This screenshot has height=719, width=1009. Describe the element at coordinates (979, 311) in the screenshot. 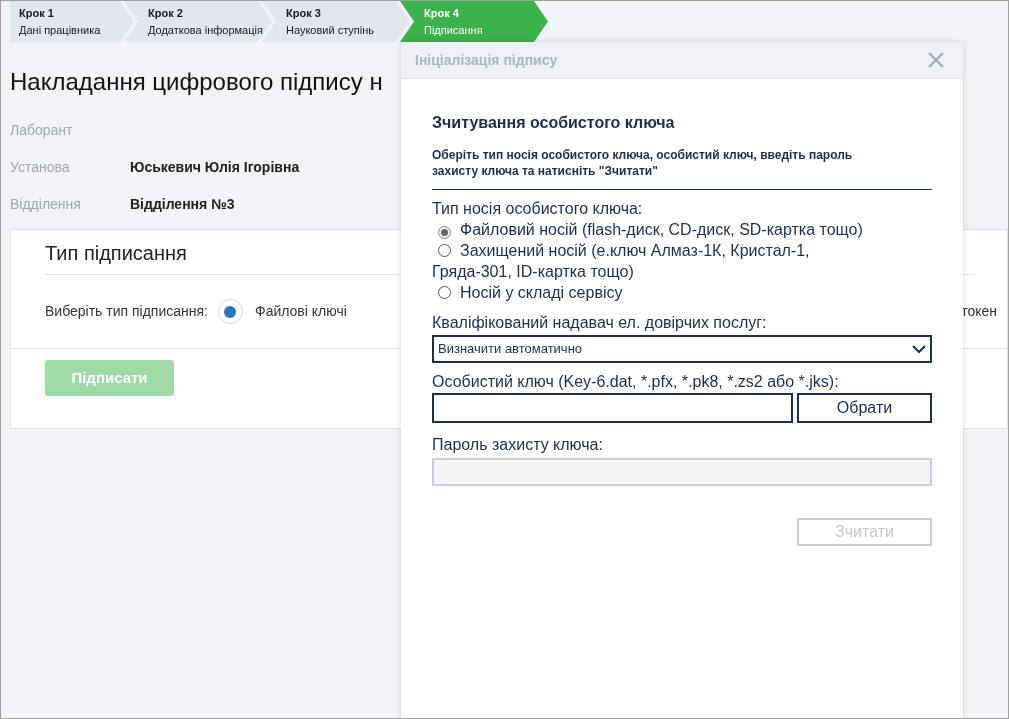

I see `option-label: токен` at that location.